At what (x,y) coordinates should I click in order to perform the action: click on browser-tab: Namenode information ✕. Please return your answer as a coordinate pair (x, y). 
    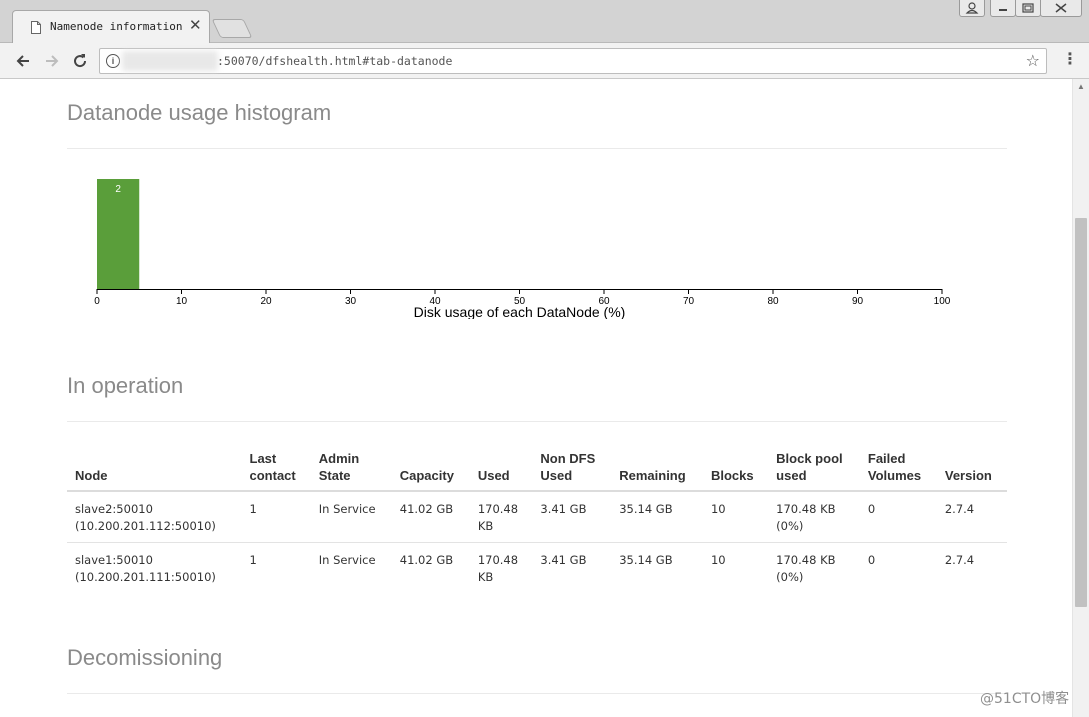
    Looking at the image, I should click on (111, 26).